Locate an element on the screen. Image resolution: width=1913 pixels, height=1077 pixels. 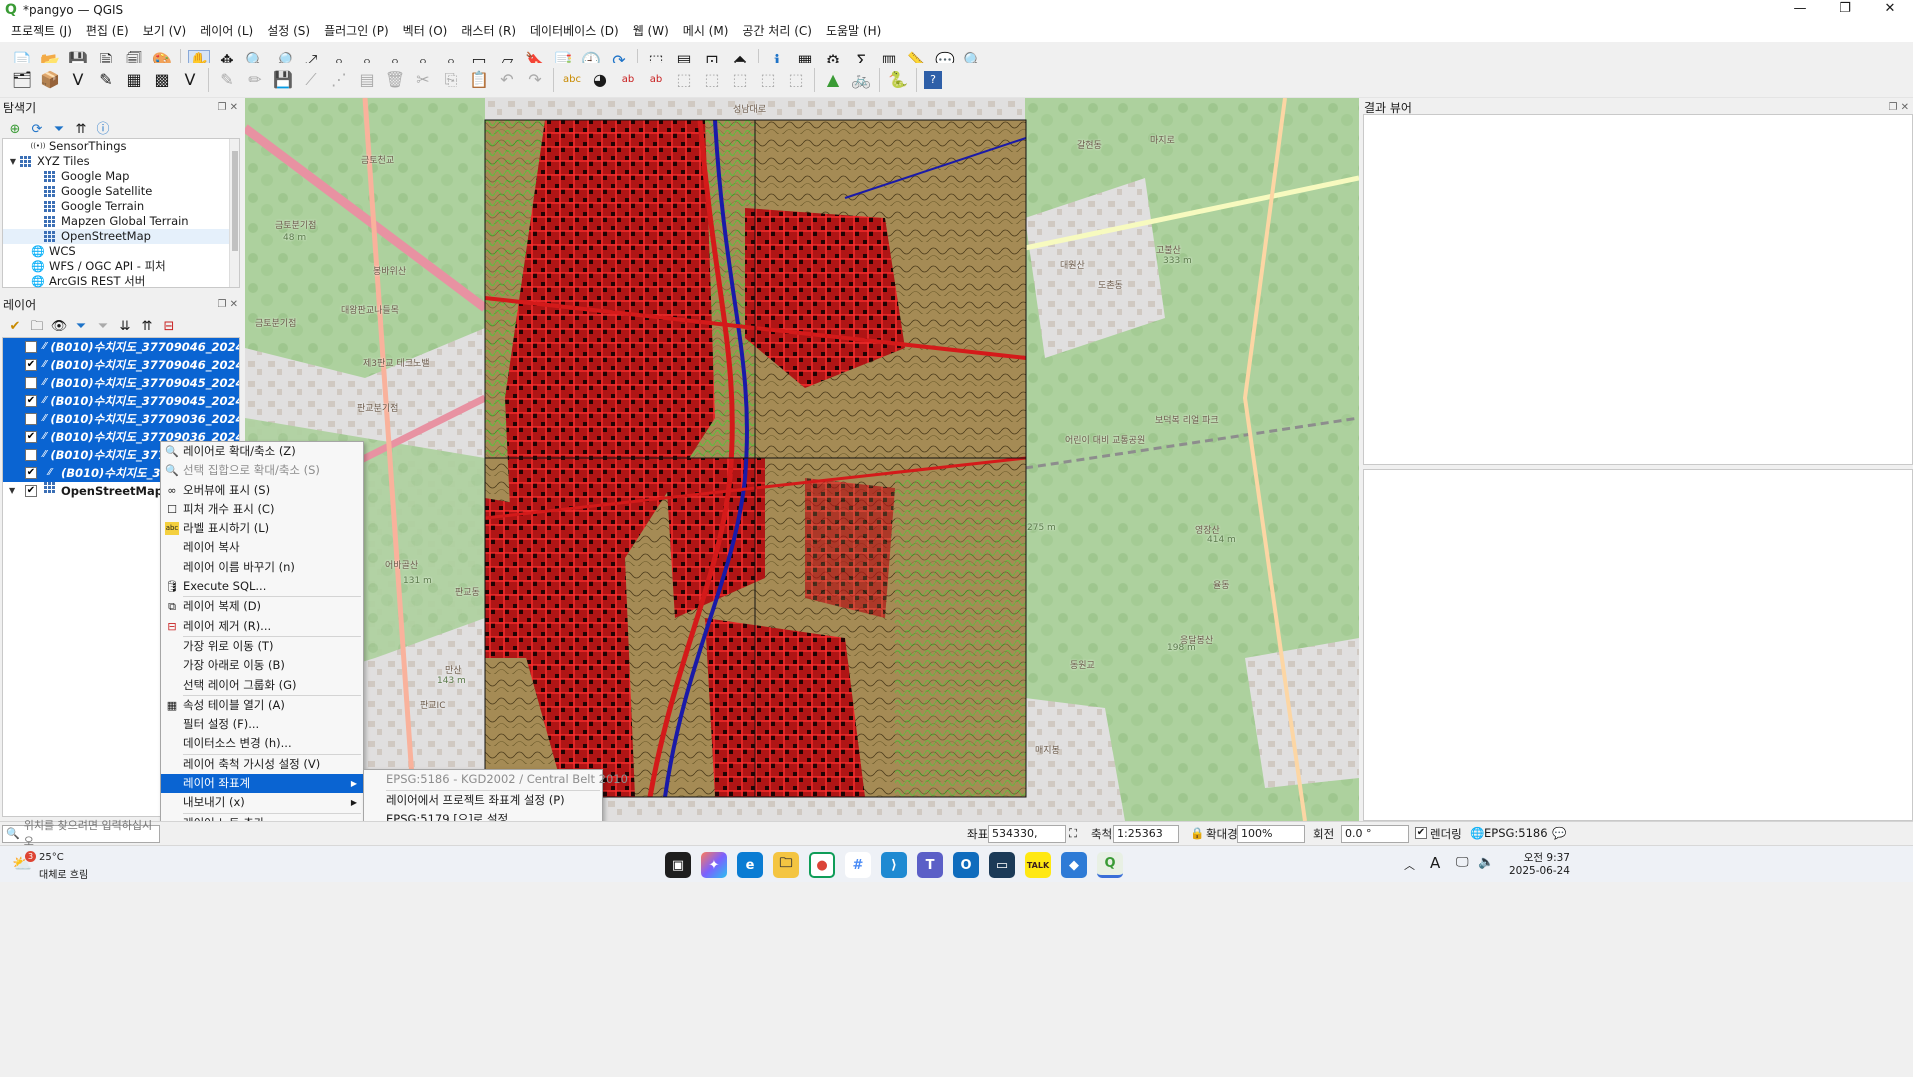
context-menu-item: 선택 레이어 그룹화 (G) is located at coordinates (262, 685).